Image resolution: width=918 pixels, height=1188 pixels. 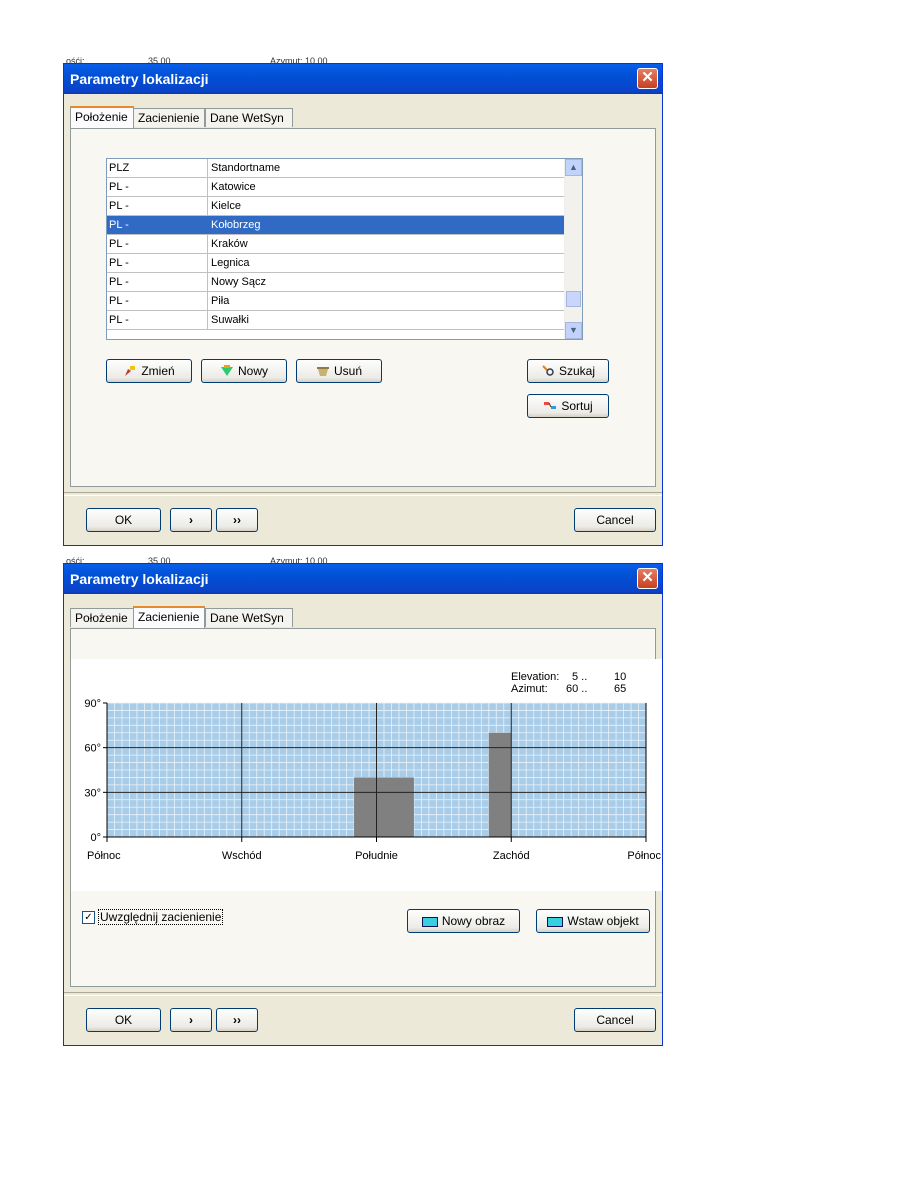 What do you see at coordinates (158, 371) in the screenshot?
I see `button-label: Zmień` at bounding box center [158, 371].